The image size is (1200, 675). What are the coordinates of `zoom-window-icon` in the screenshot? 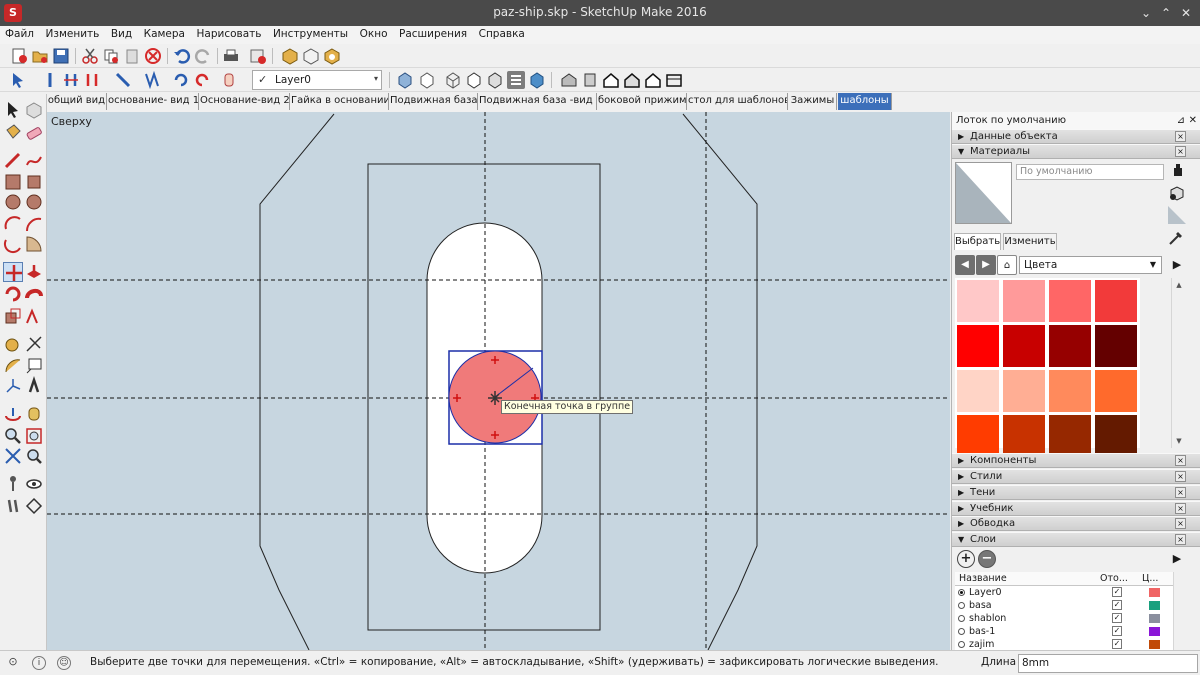 It's located at (34, 436).